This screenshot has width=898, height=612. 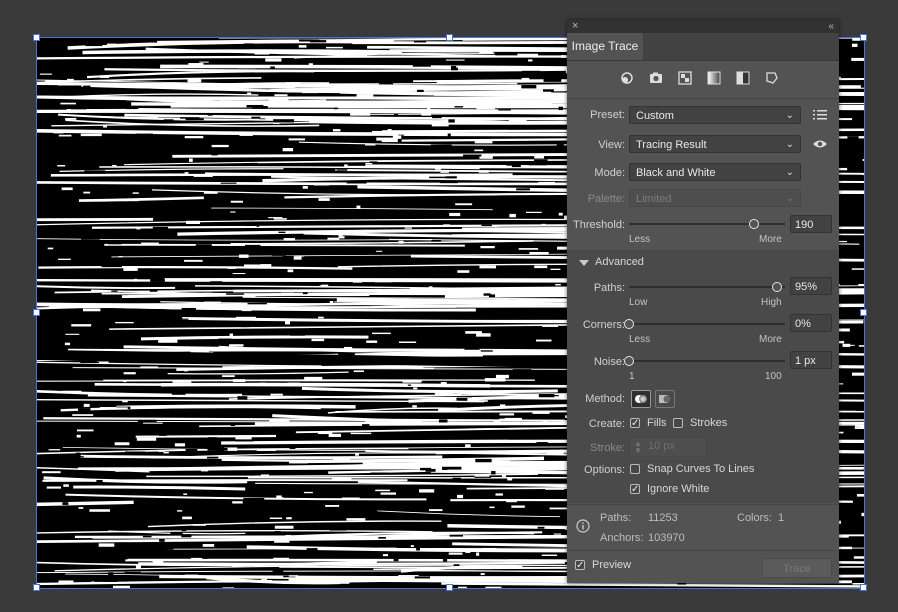 I want to click on threshold-min-label: Less, so click(x=640, y=239).